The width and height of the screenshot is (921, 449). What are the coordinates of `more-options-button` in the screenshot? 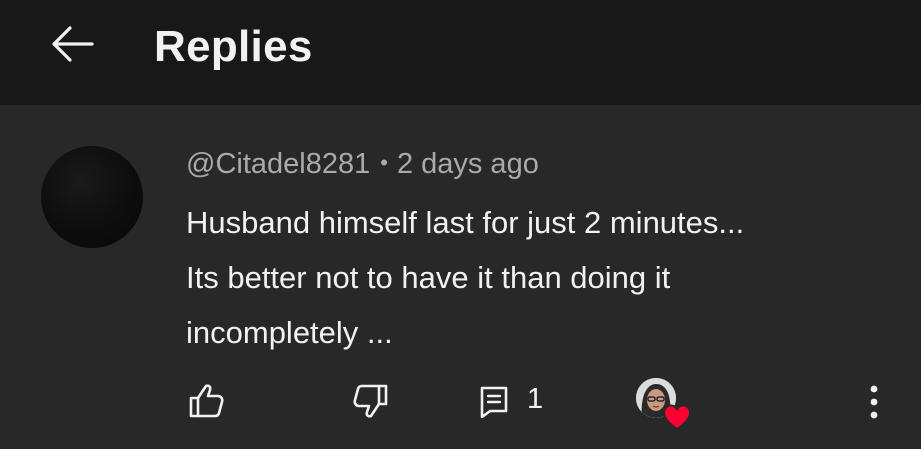 It's located at (874, 402).